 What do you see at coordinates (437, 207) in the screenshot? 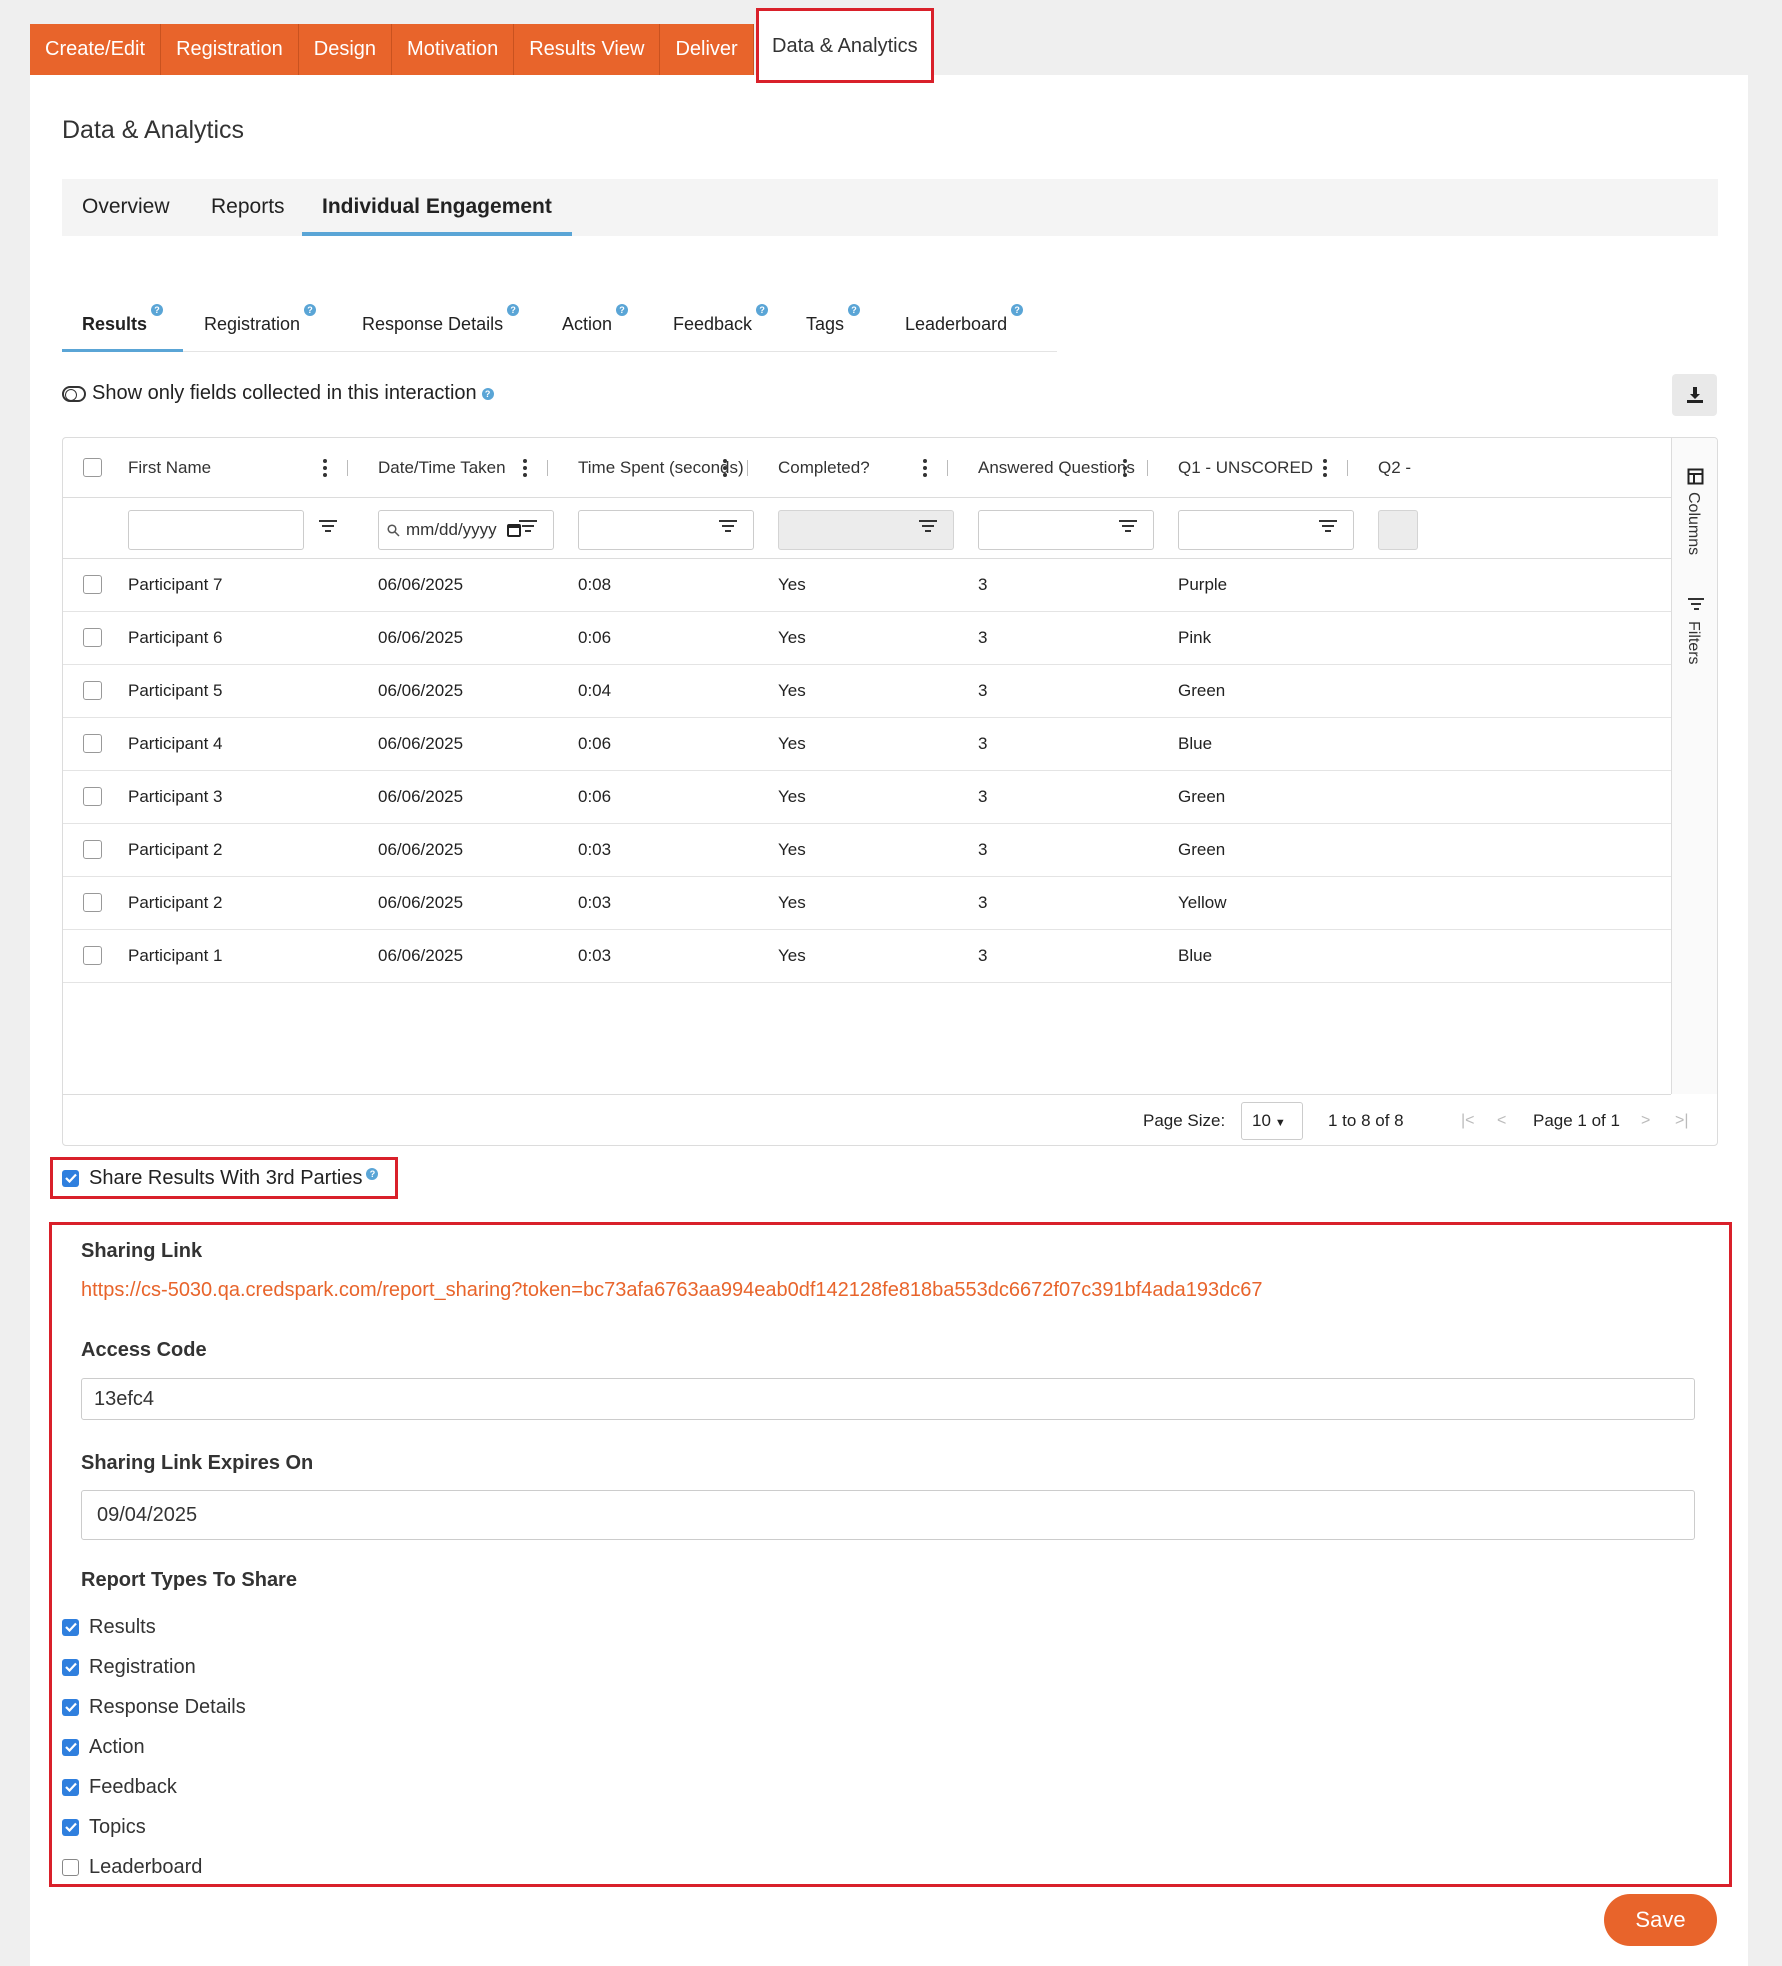
I see `tab-individual-engagement: Individual Engagement` at bounding box center [437, 207].